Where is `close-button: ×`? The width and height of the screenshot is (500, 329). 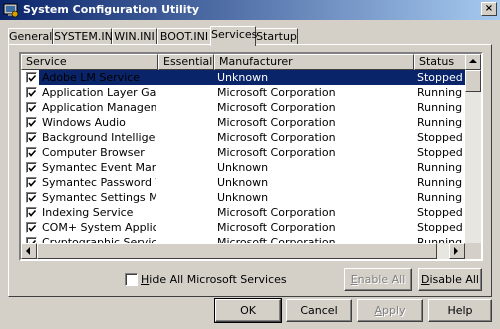 close-button: × is located at coordinates (489, 9).